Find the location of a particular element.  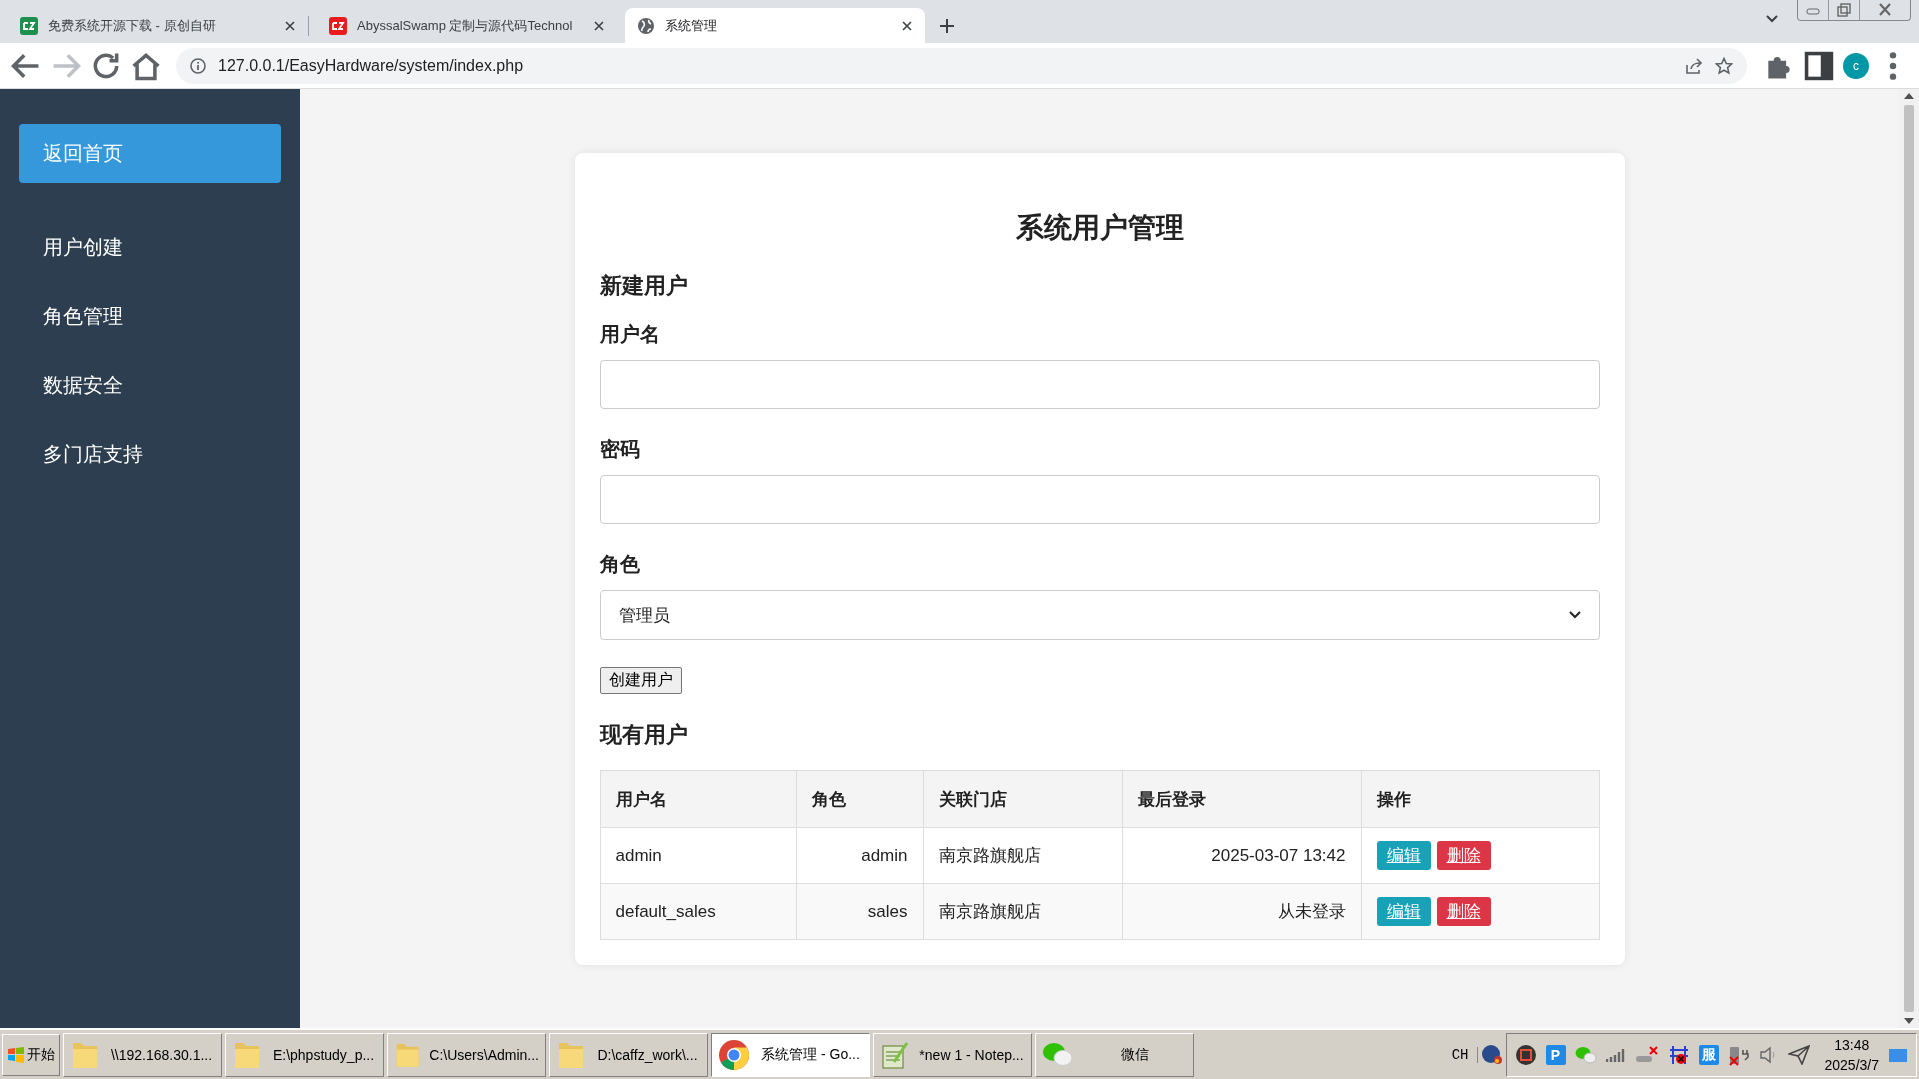

tray-badge-icon: P is located at coordinates (1555, 1054).